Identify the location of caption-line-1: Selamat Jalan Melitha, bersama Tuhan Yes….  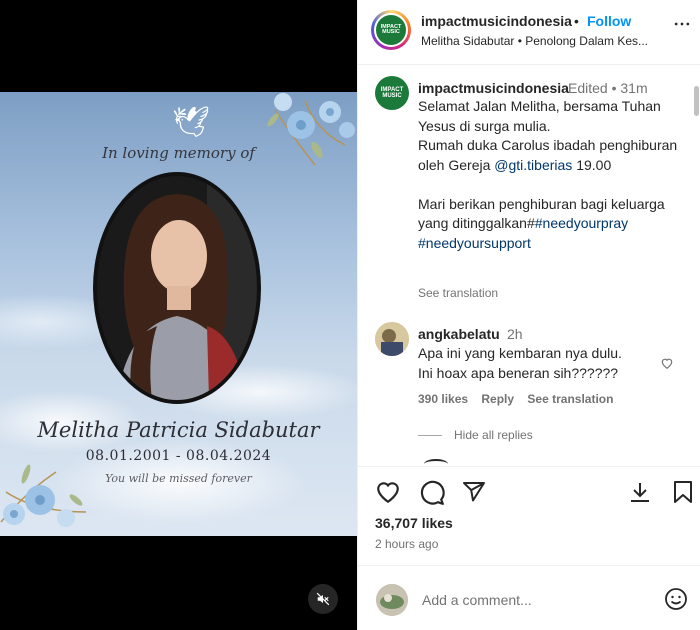
(539, 116).